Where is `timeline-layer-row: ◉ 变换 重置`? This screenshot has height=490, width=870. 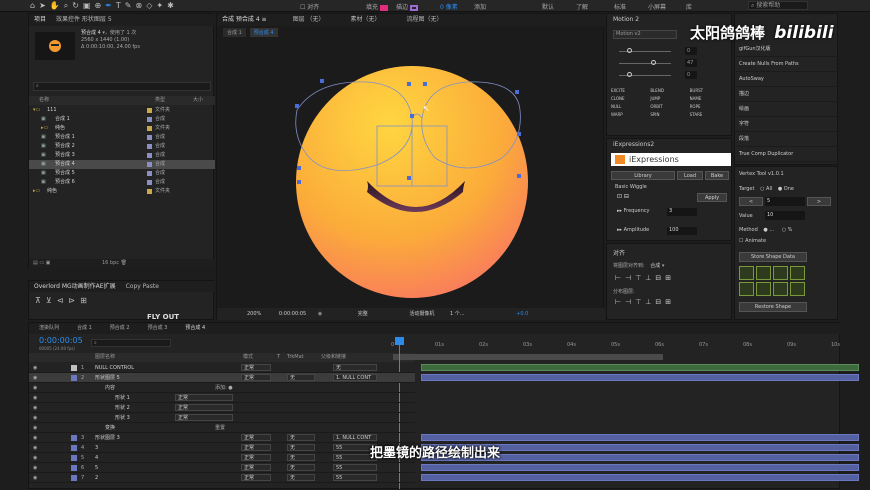
timeline-layer-row: ◉ 变换 重置 is located at coordinates (222, 428).